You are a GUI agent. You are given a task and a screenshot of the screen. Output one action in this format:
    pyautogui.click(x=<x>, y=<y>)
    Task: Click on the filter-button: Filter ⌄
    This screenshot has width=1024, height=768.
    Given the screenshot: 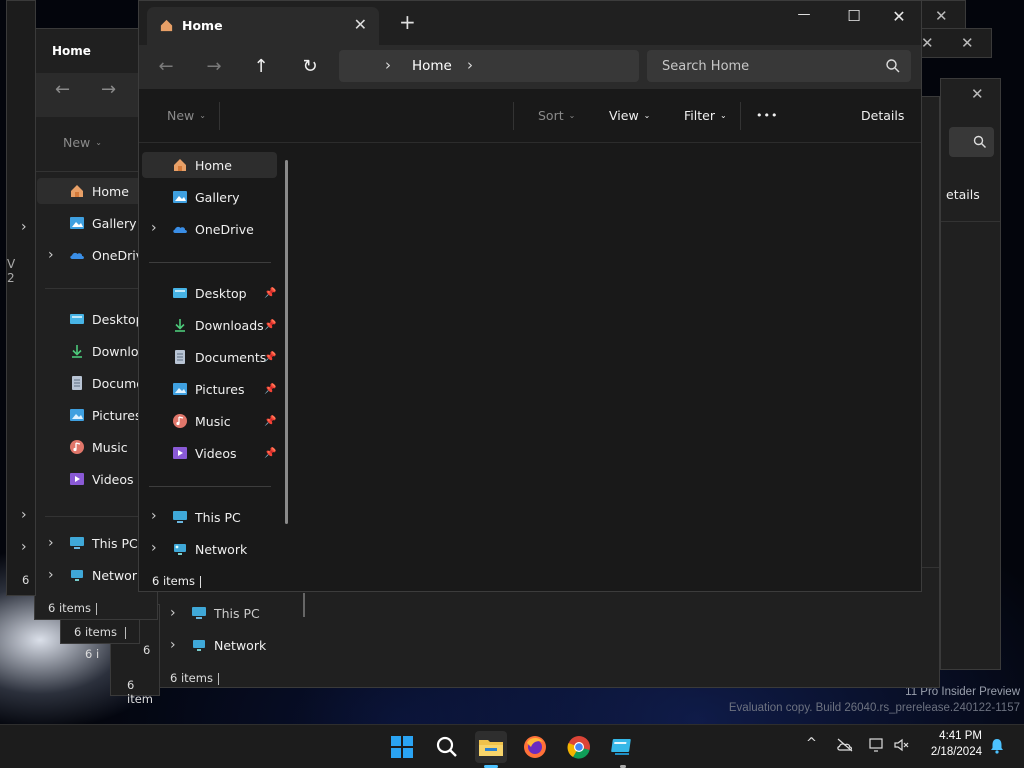 What is the action you would take?
    pyautogui.click(x=705, y=115)
    